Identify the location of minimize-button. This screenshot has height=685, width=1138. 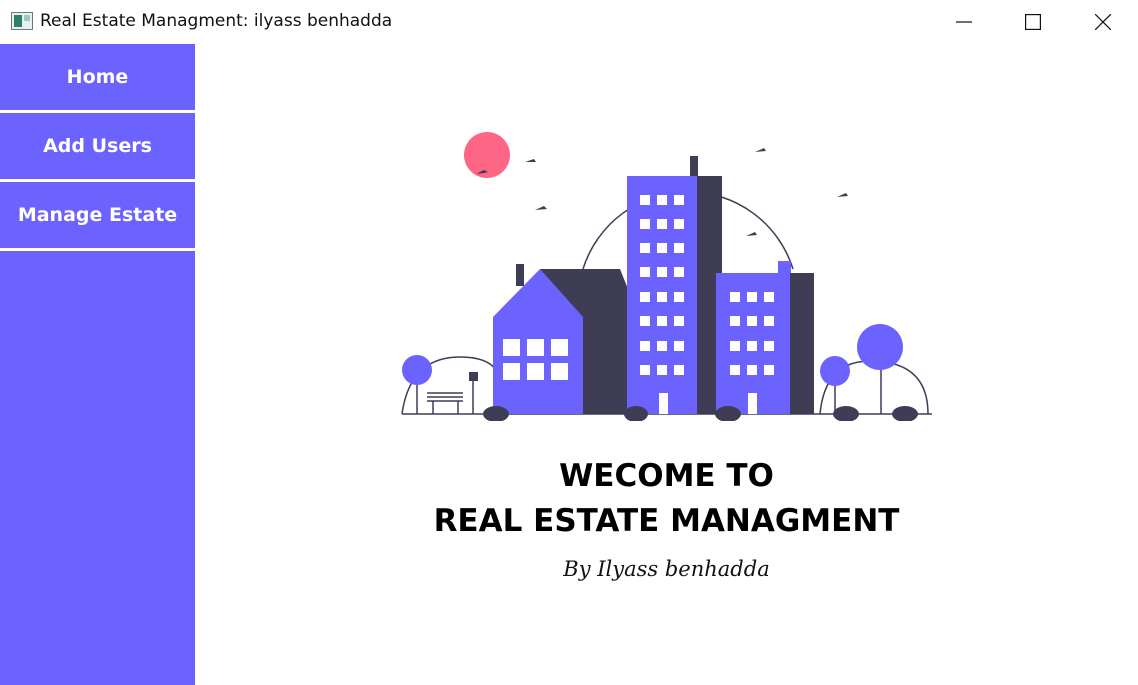
(964, 22).